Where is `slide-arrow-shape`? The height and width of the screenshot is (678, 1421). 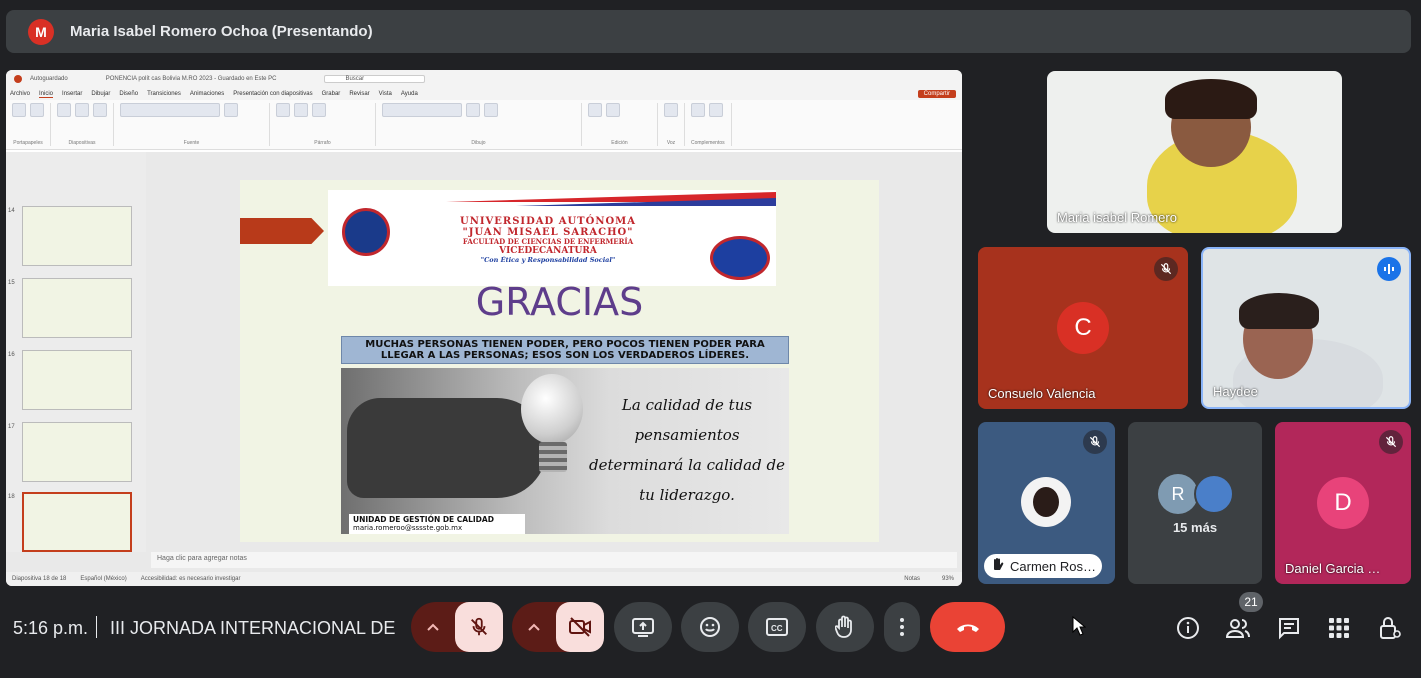
slide-arrow-shape is located at coordinates (282, 231).